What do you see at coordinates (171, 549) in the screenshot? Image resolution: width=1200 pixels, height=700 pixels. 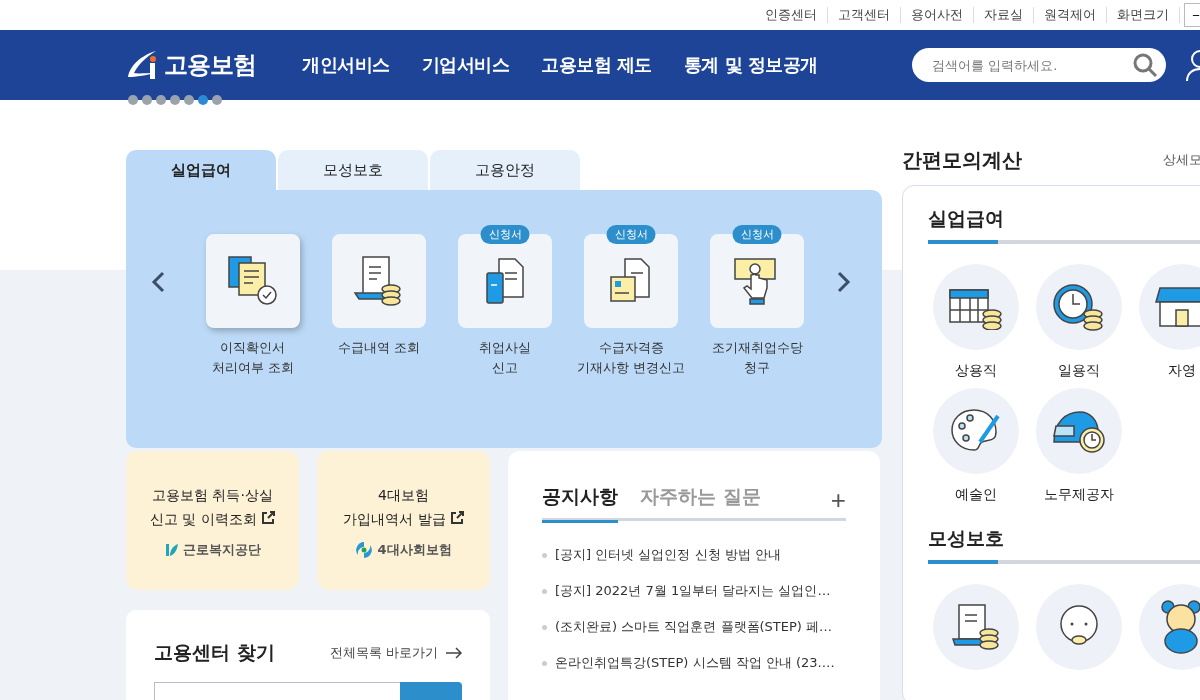 I see `leaf-logo-icon` at bounding box center [171, 549].